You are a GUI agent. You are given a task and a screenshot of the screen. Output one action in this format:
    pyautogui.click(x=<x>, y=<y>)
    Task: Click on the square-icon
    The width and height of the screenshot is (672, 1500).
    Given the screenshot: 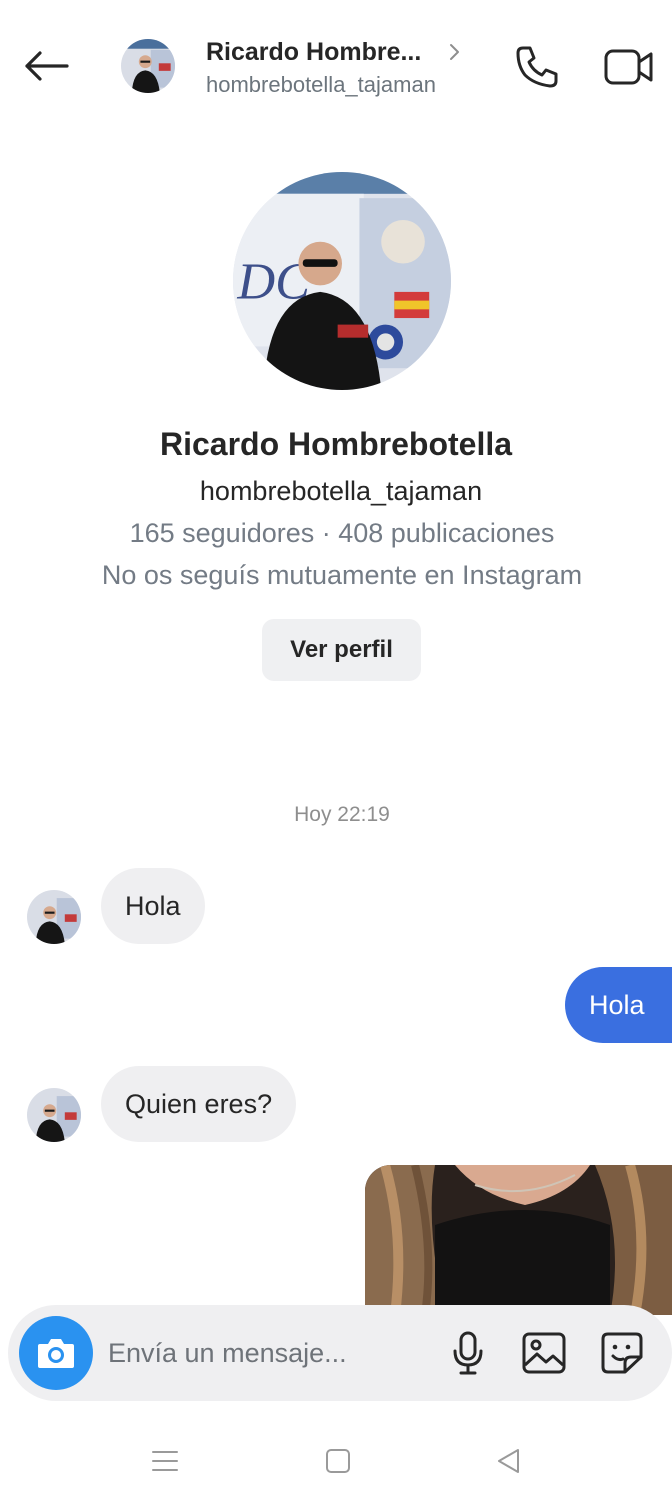 What is the action you would take?
    pyautogui.click(x=338, y=1461)
    